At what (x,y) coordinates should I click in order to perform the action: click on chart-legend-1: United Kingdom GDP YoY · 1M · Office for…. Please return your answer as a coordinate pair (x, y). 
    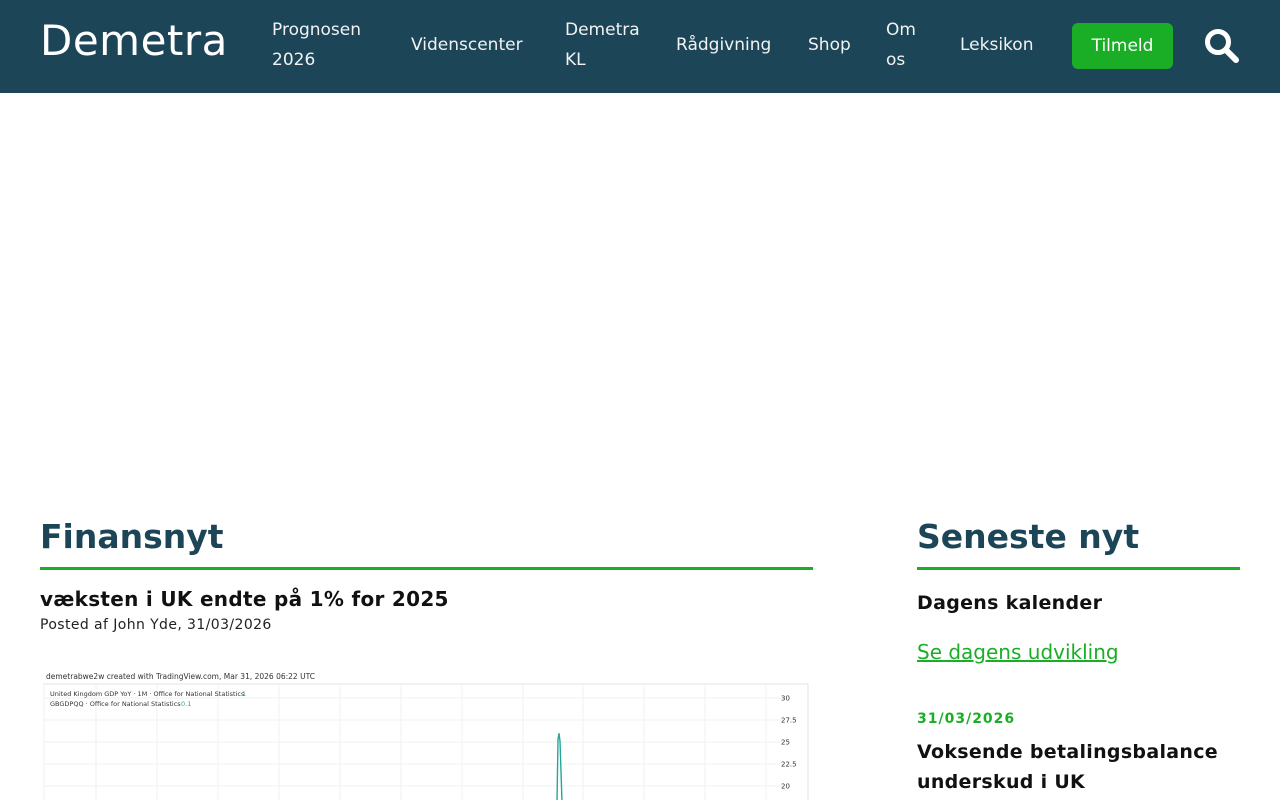
    Looking at the image, I should click on (147, 694).